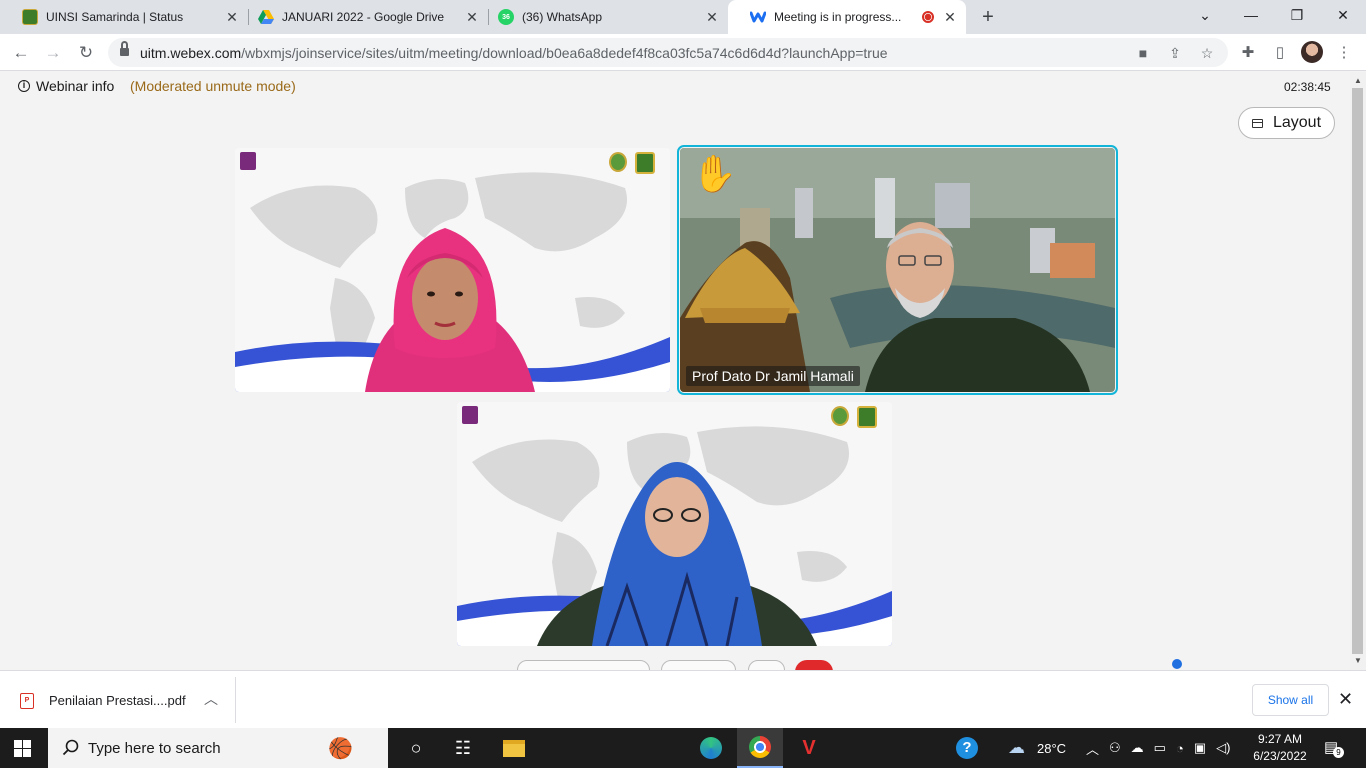 Image resolution: width=1366 pixels, height=768 pixels. What do you see at coordinates (1297, 15) in the screenshot?
I see `restore-button: ❐` at bounding box center [1297, 15].